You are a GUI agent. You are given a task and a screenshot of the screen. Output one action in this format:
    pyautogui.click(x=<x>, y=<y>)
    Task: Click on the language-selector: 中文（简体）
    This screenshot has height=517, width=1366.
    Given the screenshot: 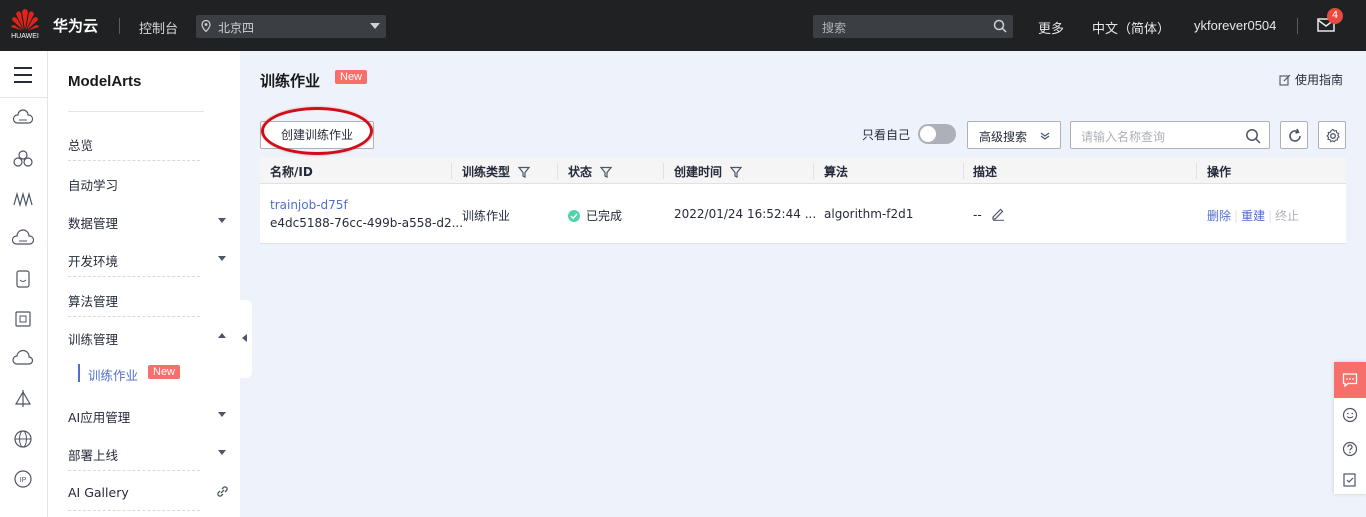 What is the action you would take?
    pyautogui.click(x=1131, y=27)
    